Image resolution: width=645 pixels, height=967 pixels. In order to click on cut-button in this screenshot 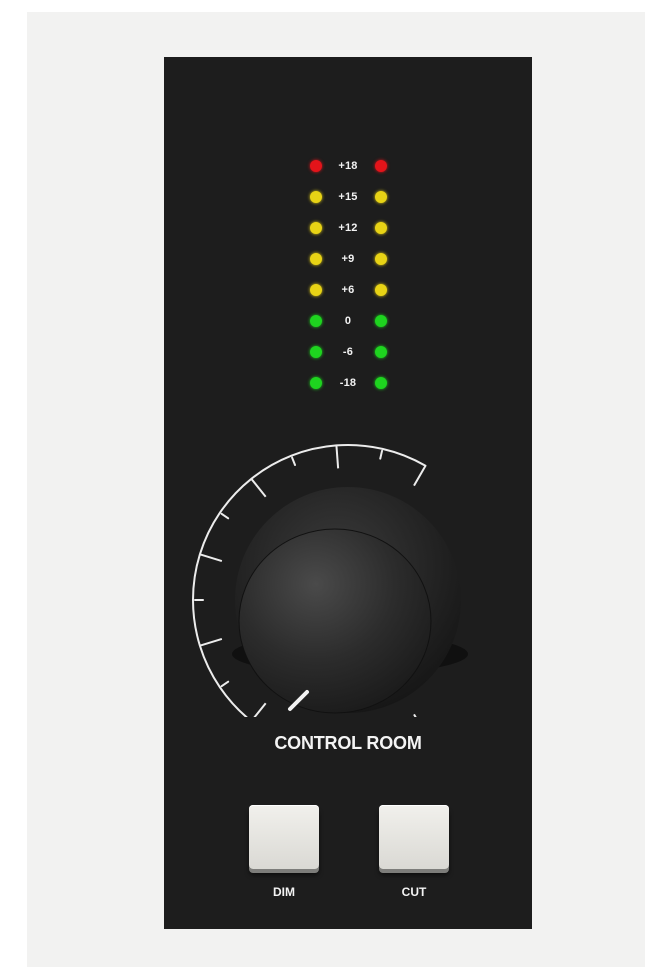, I will do `click(414, 837)`.